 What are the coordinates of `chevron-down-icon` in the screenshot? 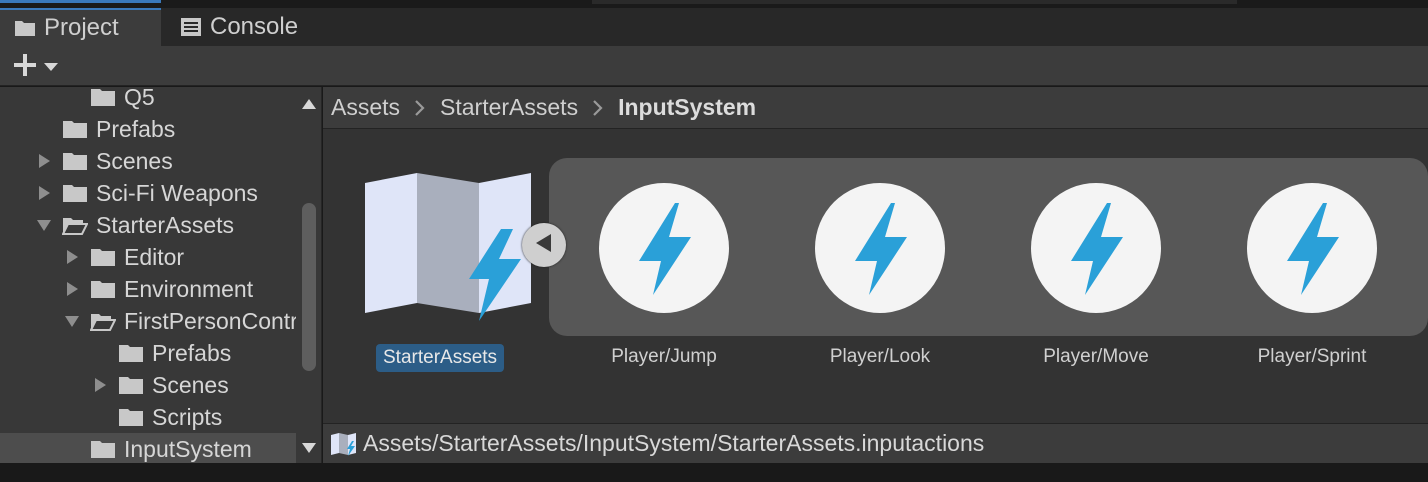 It's located at (51, 68).